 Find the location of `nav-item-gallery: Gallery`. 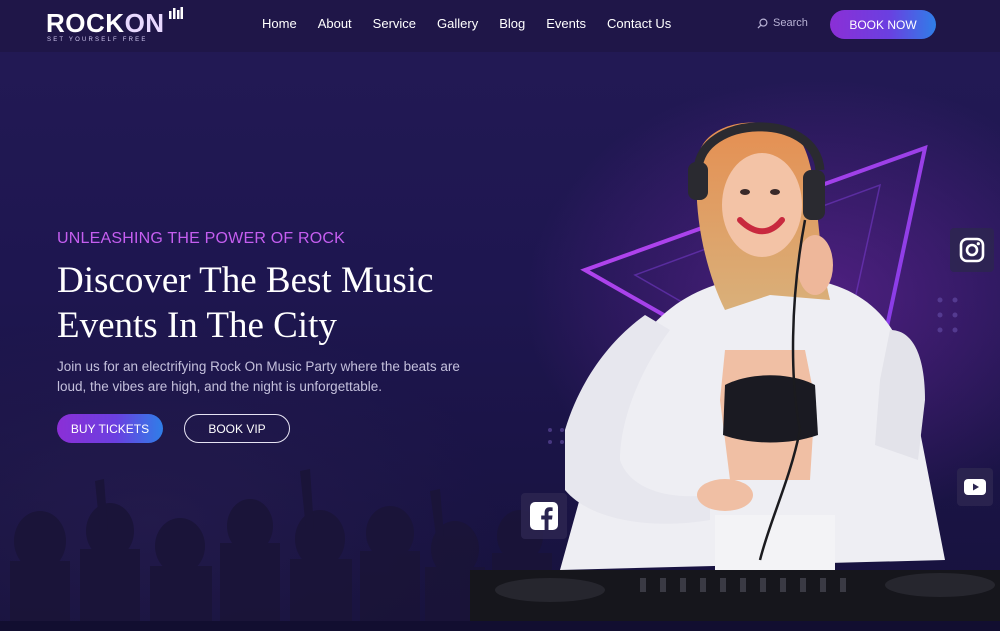

nav-item-gallery: Gallery is located at coordinates (457, 23).